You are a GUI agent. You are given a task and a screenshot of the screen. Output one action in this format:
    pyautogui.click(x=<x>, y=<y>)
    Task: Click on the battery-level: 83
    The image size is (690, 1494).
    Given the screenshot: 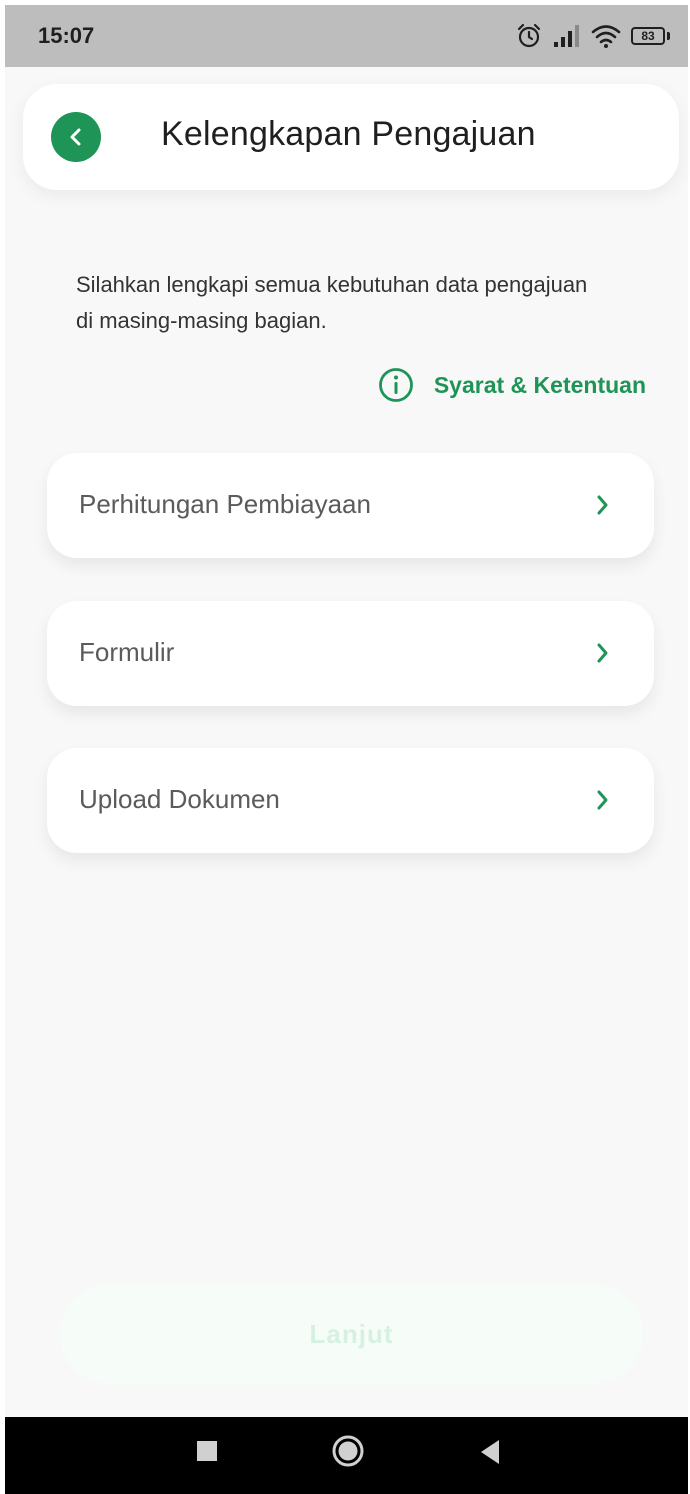 What is the action you would take?
    pyautogui.click(x=648, y=36)
    